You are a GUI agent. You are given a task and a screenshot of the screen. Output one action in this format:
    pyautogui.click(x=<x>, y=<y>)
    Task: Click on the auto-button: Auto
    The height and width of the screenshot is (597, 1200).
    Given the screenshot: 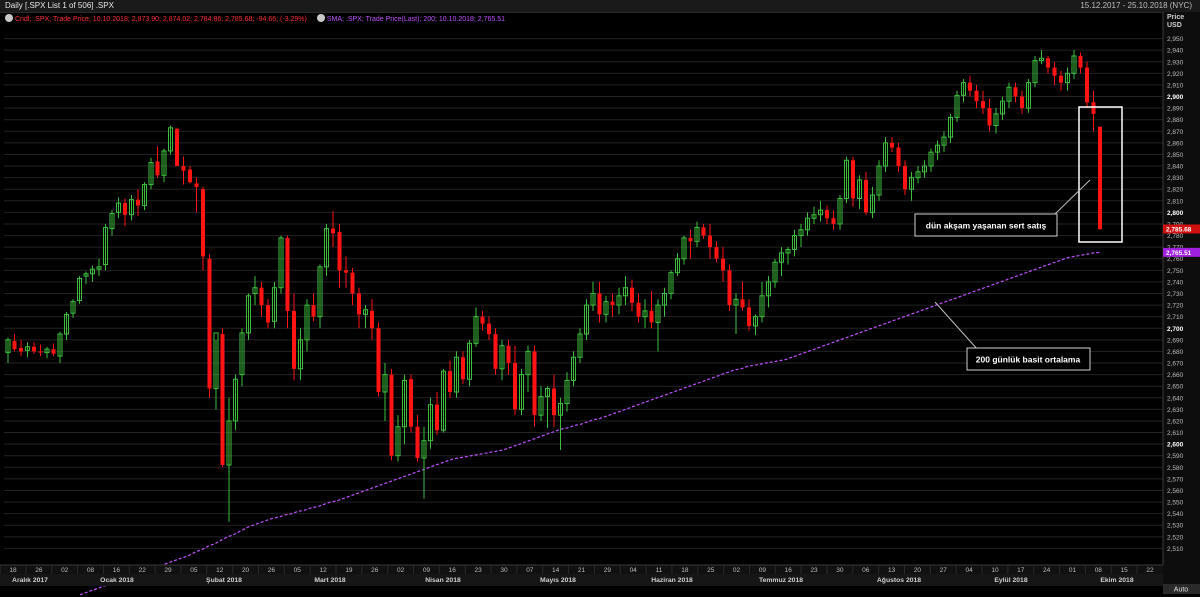 What is the action you would take?
    pyautogui.click(x=1181, y=590)
    